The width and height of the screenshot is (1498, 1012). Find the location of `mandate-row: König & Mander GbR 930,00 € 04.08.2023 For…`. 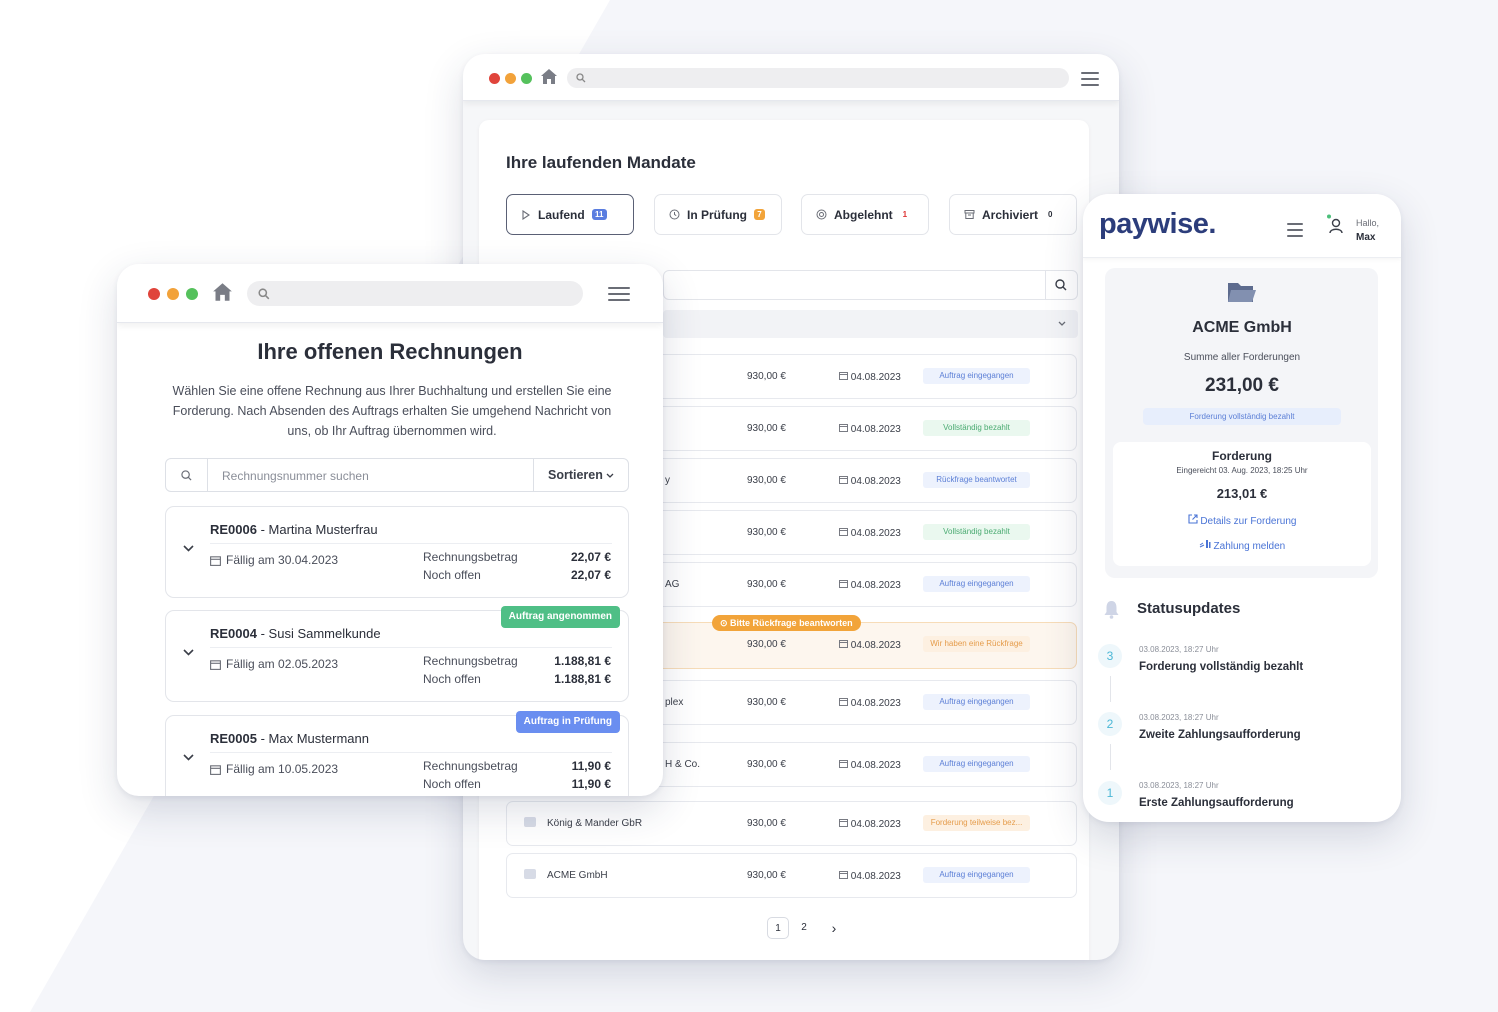

mandate-row: König & Mander GbR 930,00 € 04.08.2023 For… is located at coordinates (791, 823).